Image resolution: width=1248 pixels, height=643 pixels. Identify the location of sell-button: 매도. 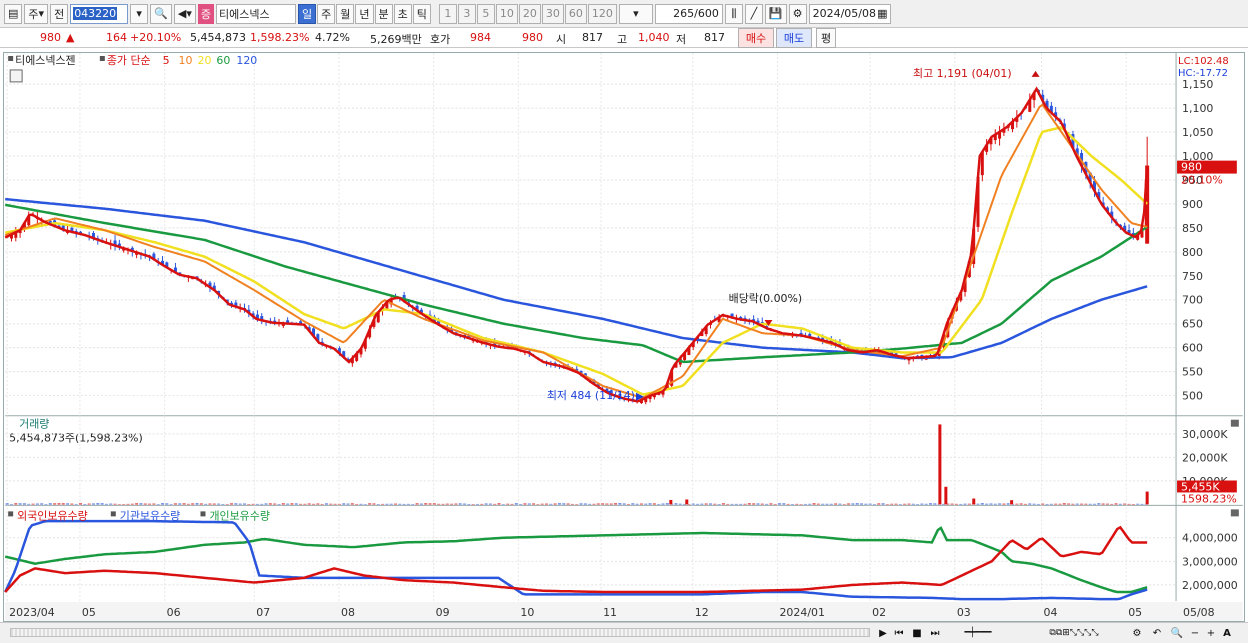
(794, 38).